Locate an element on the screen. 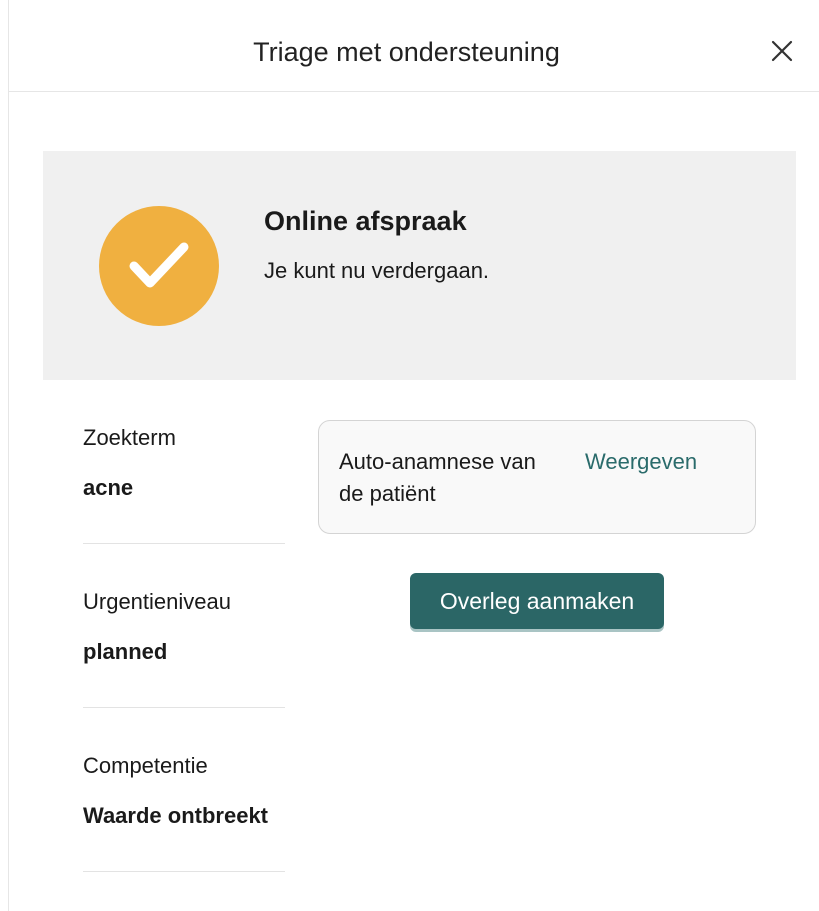 The width and height of the screenshot is (819, 911). banner-text: Je kunt nu verdergaan. is located at coordinates (377, 270).